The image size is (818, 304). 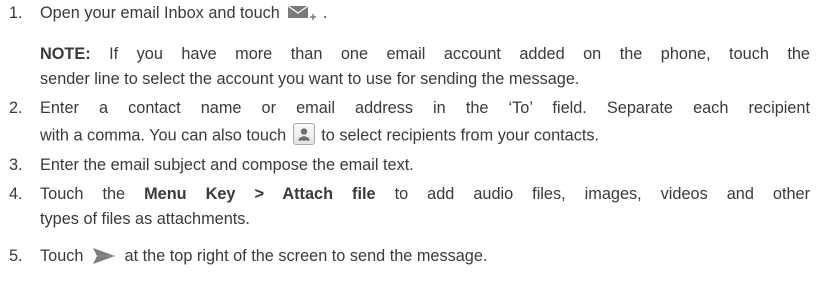 I want to click on step-4-line-2: types of files as attachments., so click(x=145, y=219).